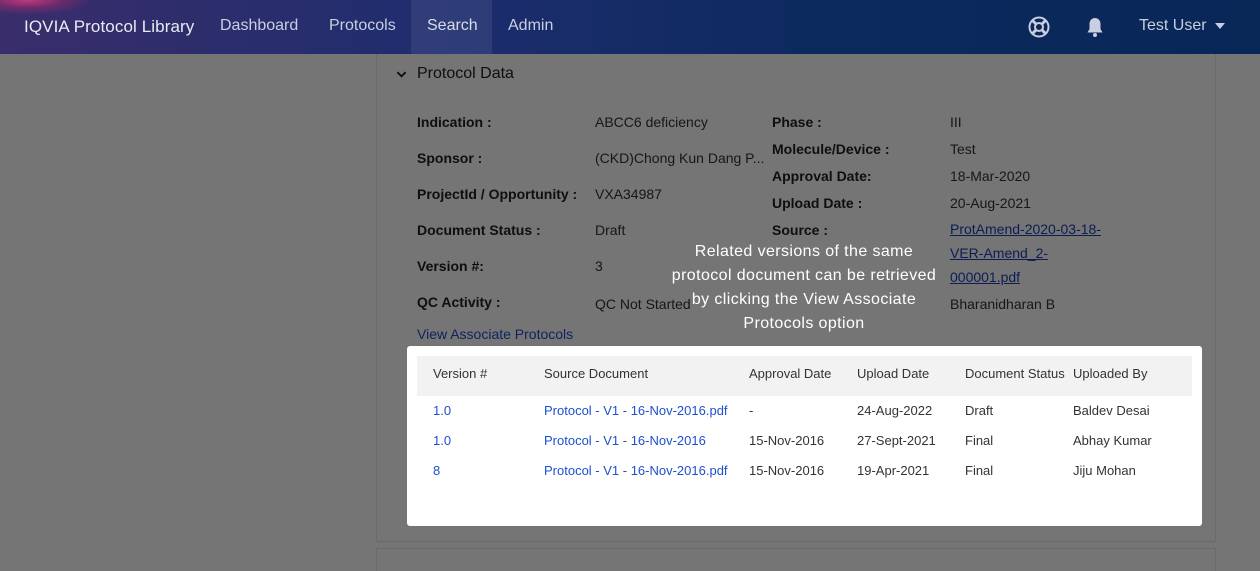 The height and width of the screenshot is (571, 1260). Describe the element at coordinates (790, 373) in the screenshot. I see `th-approval-date: Approval Date` at that location.